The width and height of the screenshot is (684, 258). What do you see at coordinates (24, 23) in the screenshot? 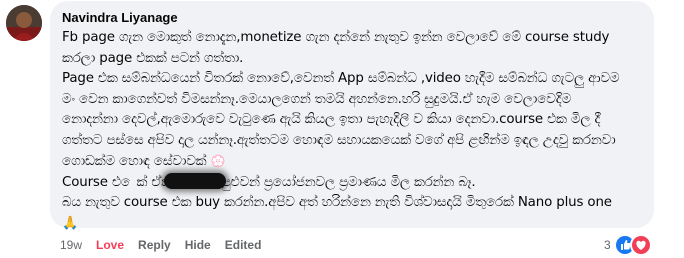
I see `avatar` at bounding box center [24, 23].